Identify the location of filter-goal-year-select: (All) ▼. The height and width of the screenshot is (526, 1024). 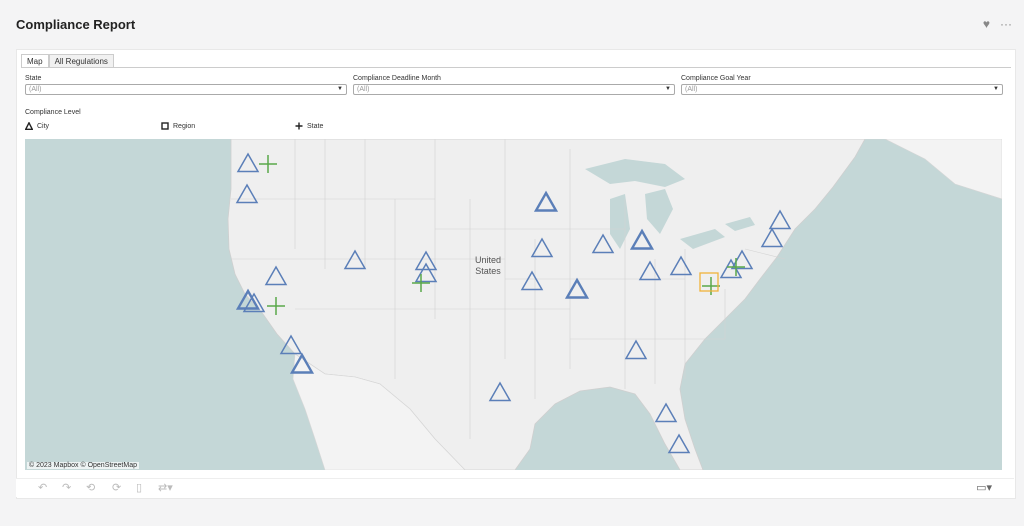
(842, 89).